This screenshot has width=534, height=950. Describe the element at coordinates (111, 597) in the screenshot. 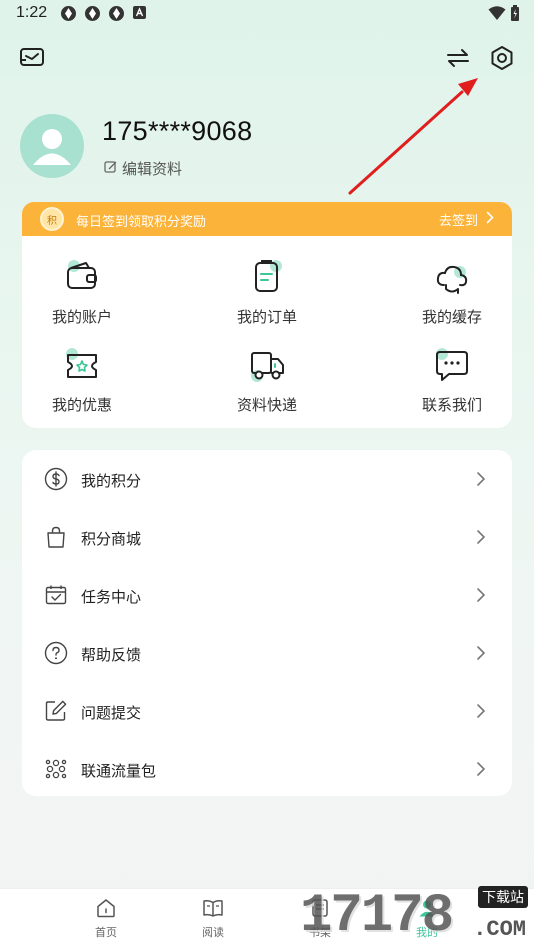

I see `menu-item-label: 任务中心` at that location.